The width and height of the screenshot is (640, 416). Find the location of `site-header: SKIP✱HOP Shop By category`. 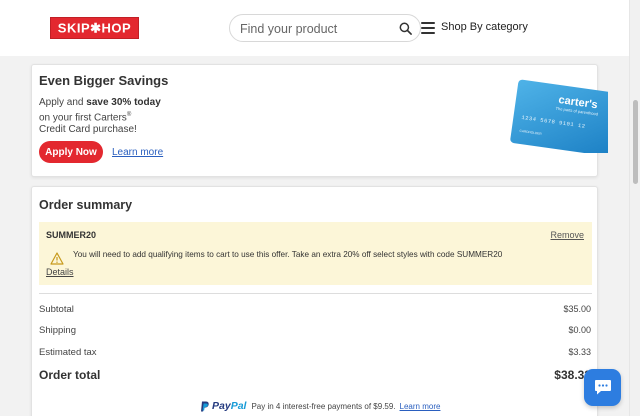

site-header: SKIP✱HOP Shop By category is located at coordinates (320, 28).